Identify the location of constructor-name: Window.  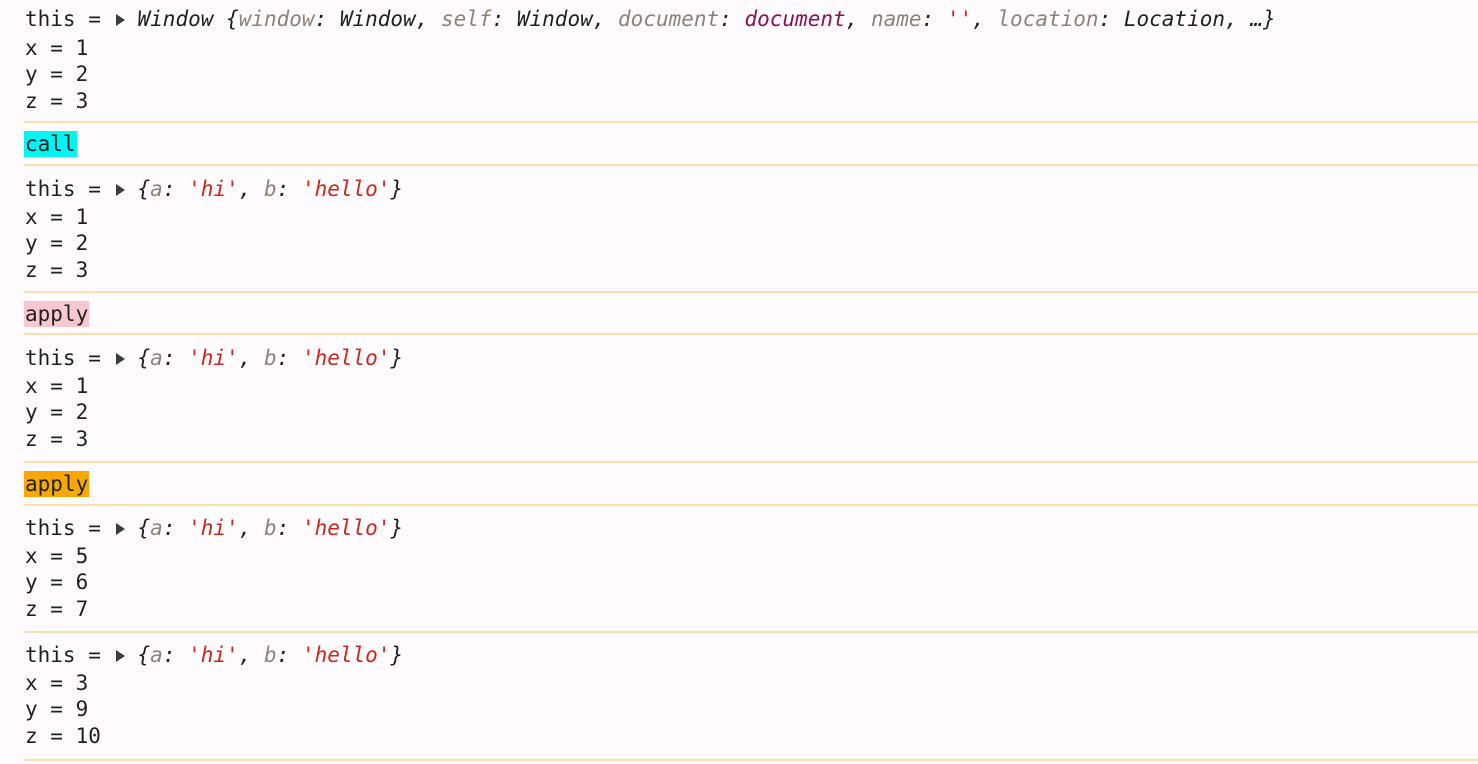
(175, 19).